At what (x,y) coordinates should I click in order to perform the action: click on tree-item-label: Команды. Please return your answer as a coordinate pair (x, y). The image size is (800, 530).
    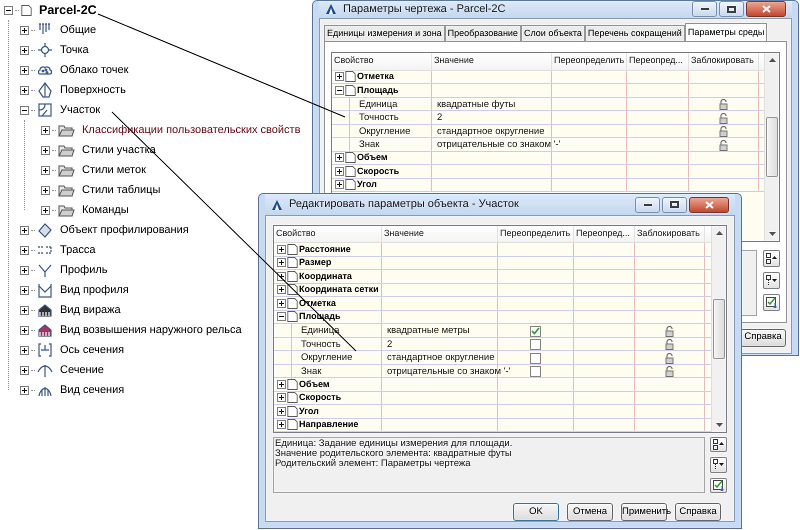
    Looking at the image, I should click on (105, 210).